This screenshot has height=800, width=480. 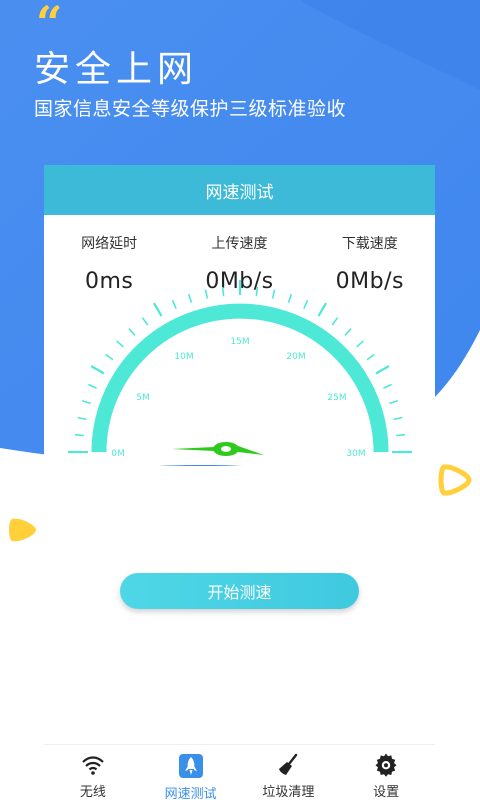 I want to click on tab-label: 网速测试, so click(x=190, y=793).